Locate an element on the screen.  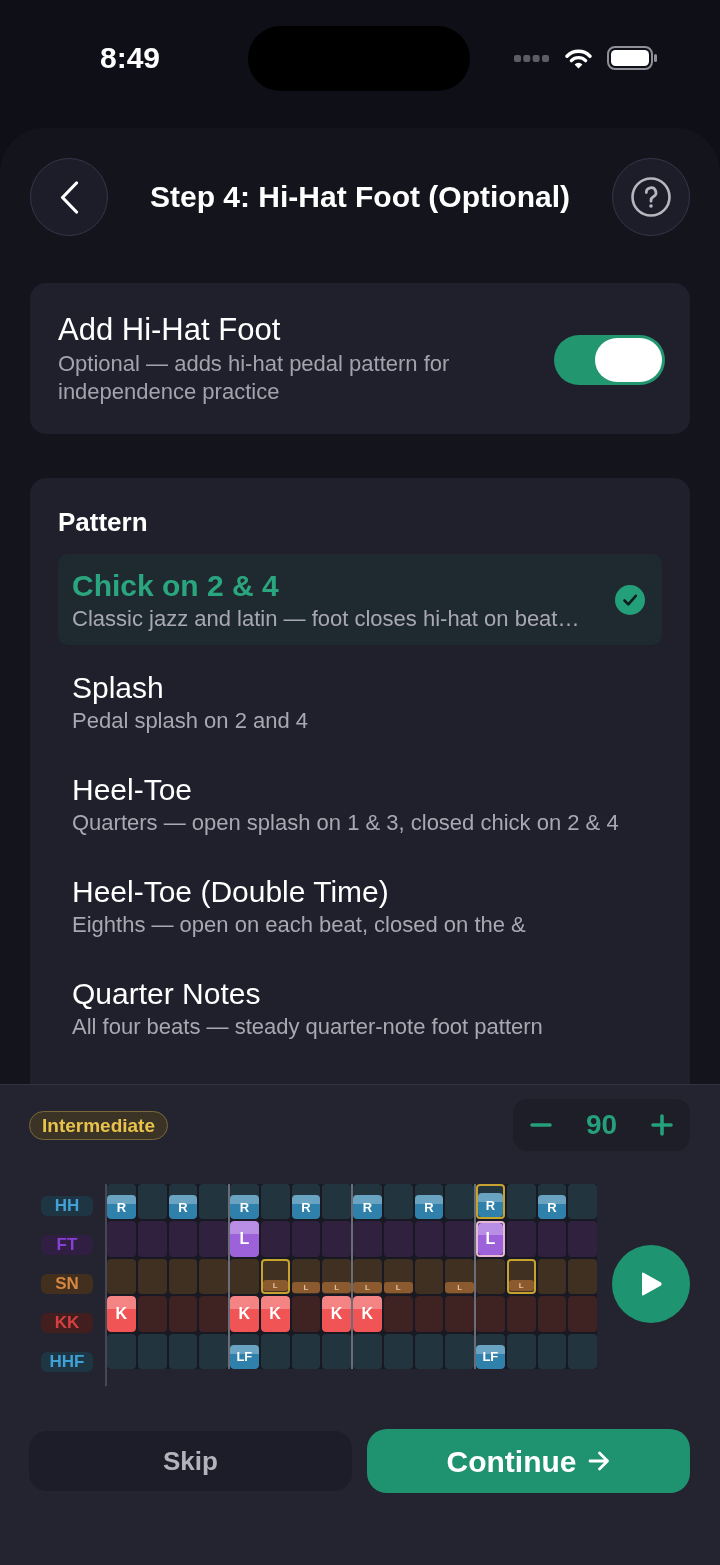
arrow-right-icon is located at coordinates (599, 1461).